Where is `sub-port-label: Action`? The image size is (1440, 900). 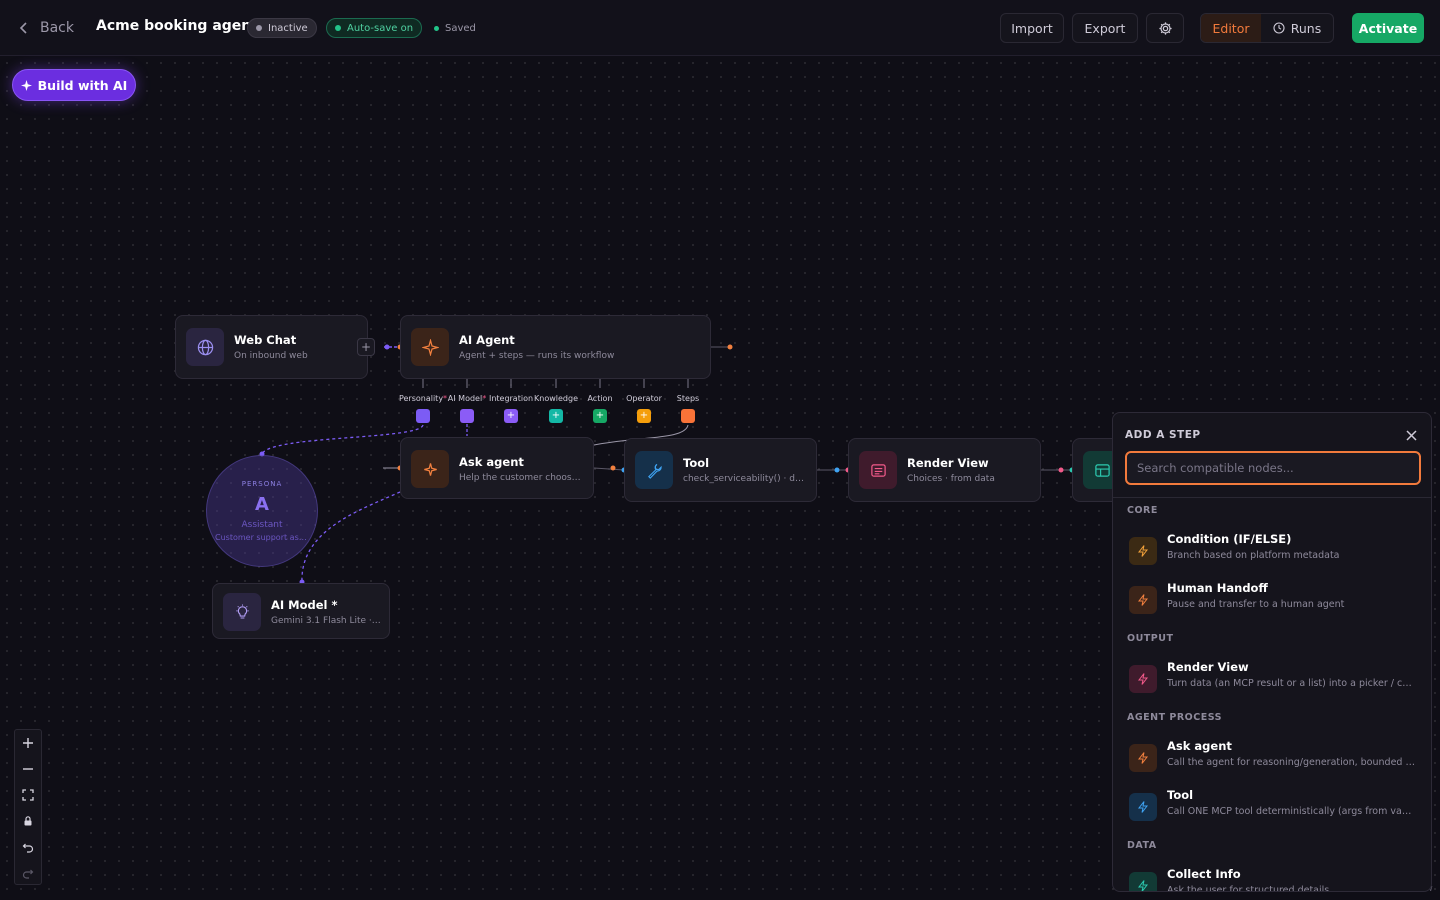
sub-port-label: Action is located at coordinates (599, 398).